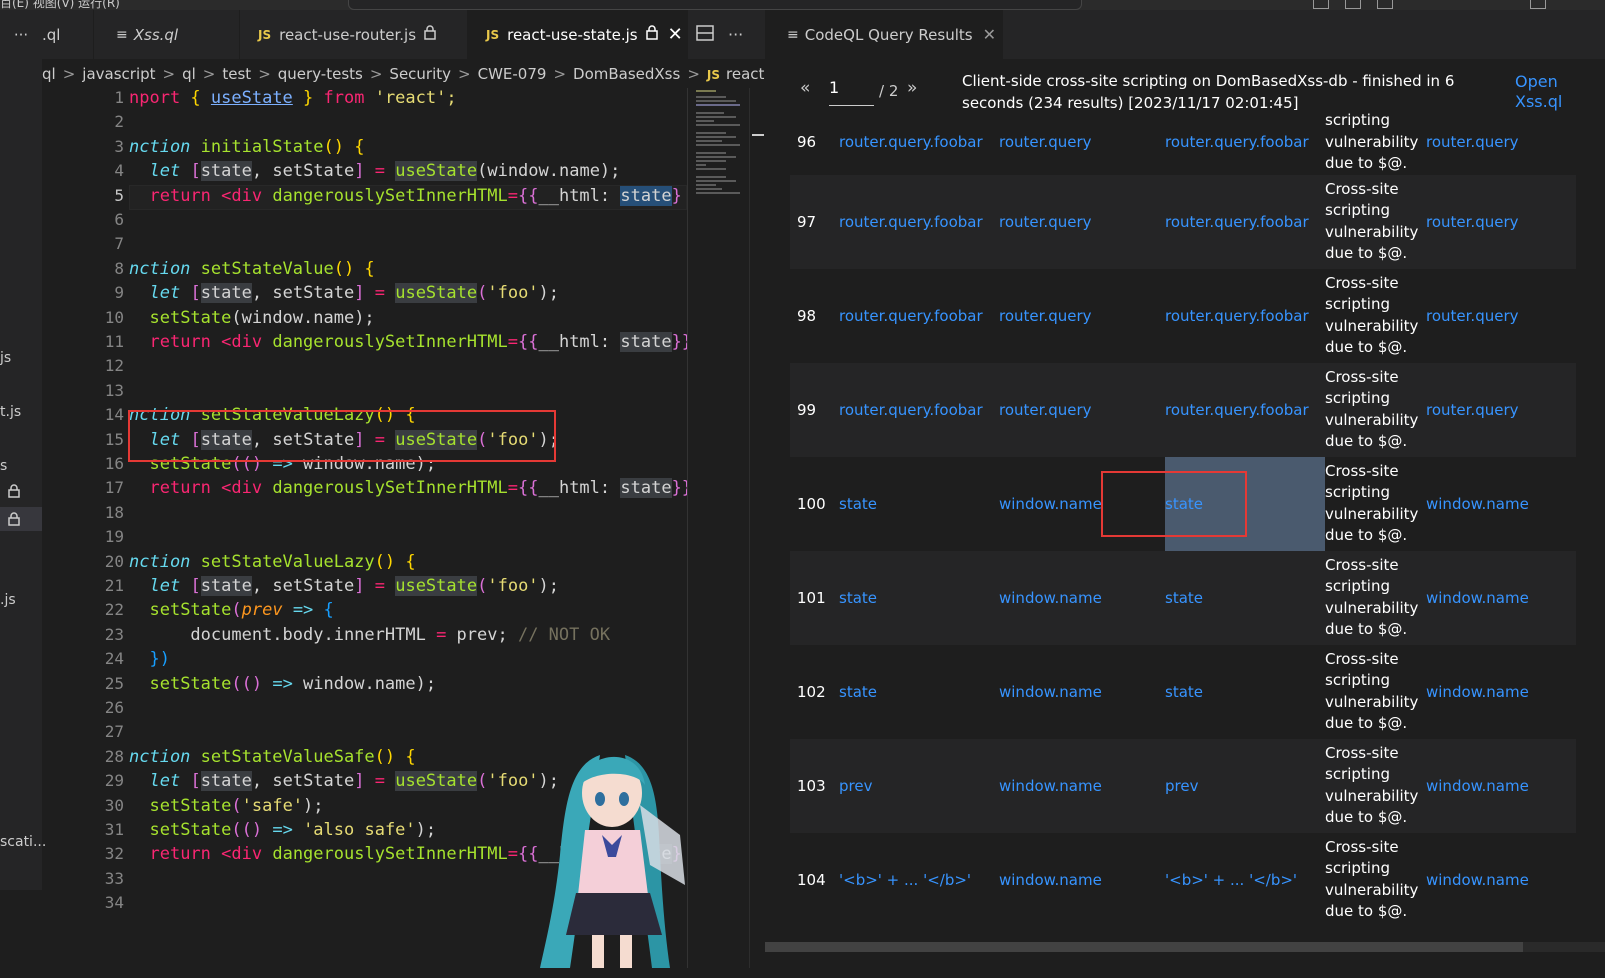 Image resolution: width=1605 pixels, height=978 pixels. What do you see at coordinates (241, 610) in the screenshot?
I see `code-line: setState(prev => {` at bounding box center [241, 610].